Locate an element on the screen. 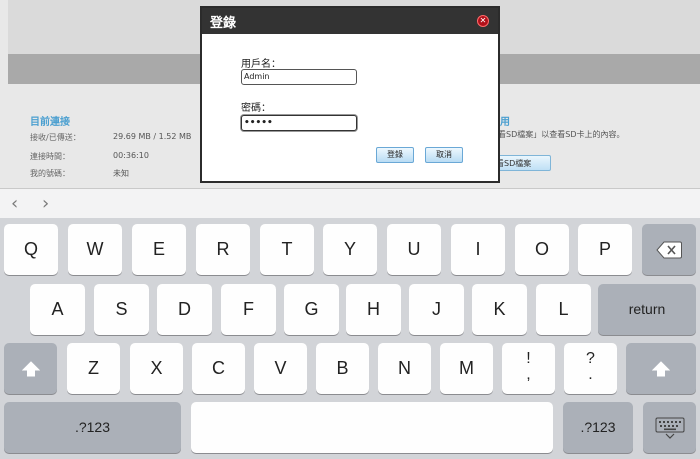 The width and height of the screenshot is (700, 459). numbers-key-right: .?123 is located at coordinates (598, 427).